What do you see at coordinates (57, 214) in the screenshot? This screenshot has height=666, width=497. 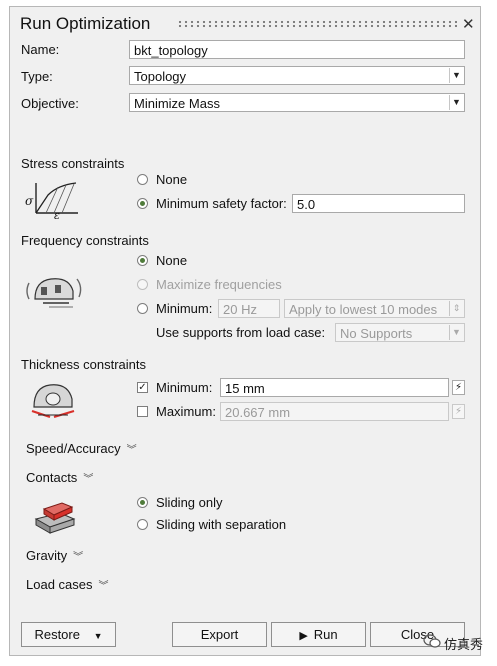 I see `epsilon-symbol: ε` at bounding box center [57, 214].